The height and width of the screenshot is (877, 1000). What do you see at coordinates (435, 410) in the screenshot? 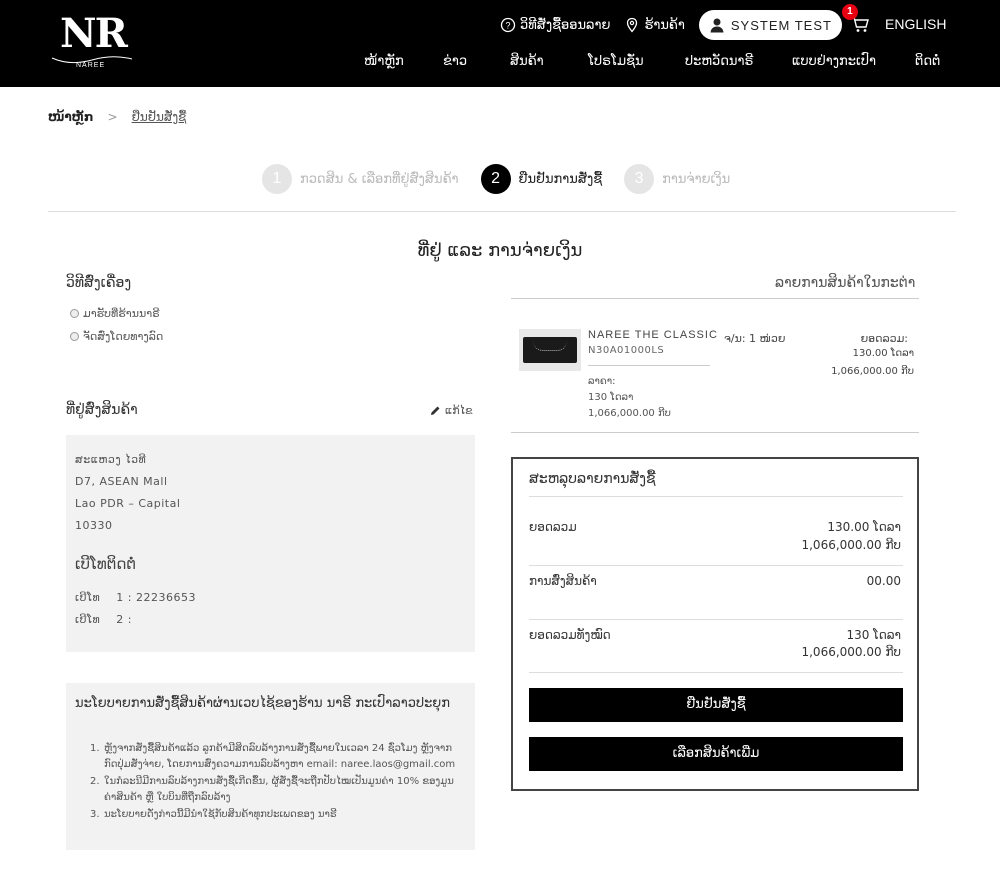
I see `pencil-icon` at bounding box center [435, 410].